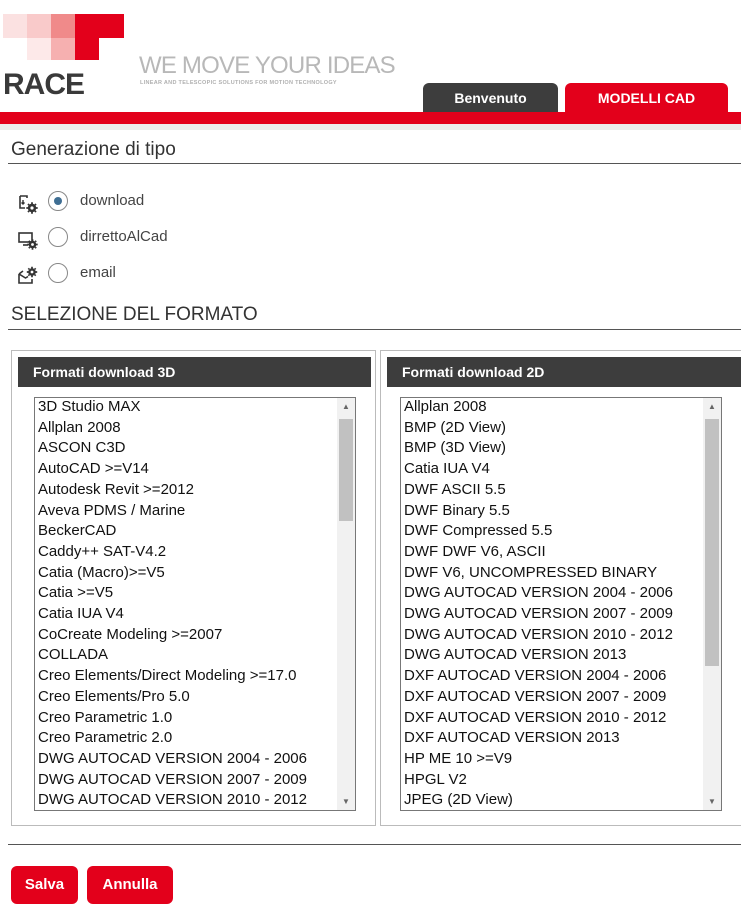 The height and width of the screenshot is (922, 741). What do you see at coordinates (58, 237) in the screenshot?
I see `radio-dirrettoalcad` at bounding box center [58, 237].